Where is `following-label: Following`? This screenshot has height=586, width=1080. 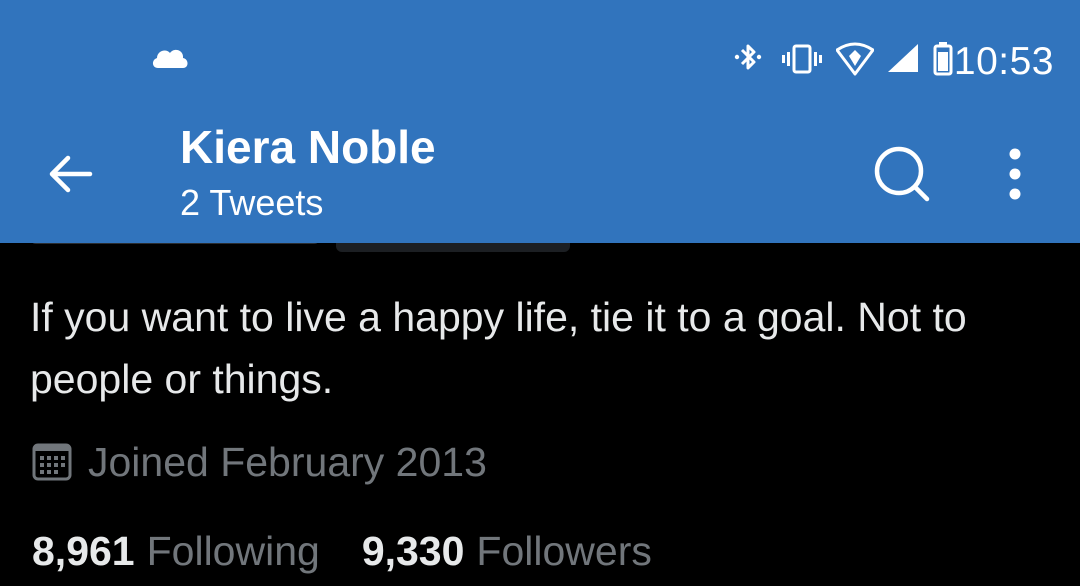
following-label: Following is located at coordinates (233, 550).